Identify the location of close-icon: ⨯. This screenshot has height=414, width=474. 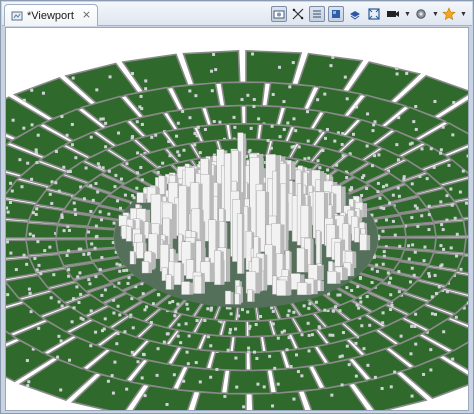
(86, 15).